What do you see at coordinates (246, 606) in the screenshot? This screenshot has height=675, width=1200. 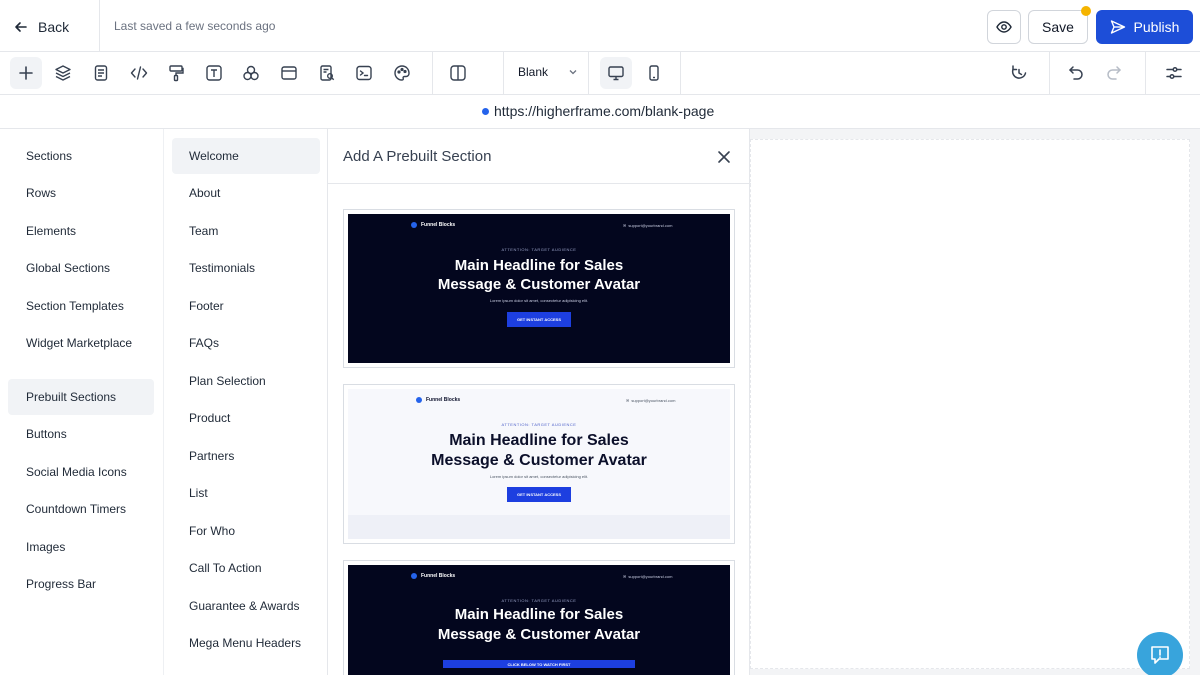 I see `category-guarantee-awards: Guarantee & Awards` at bounding box center [246, 606].